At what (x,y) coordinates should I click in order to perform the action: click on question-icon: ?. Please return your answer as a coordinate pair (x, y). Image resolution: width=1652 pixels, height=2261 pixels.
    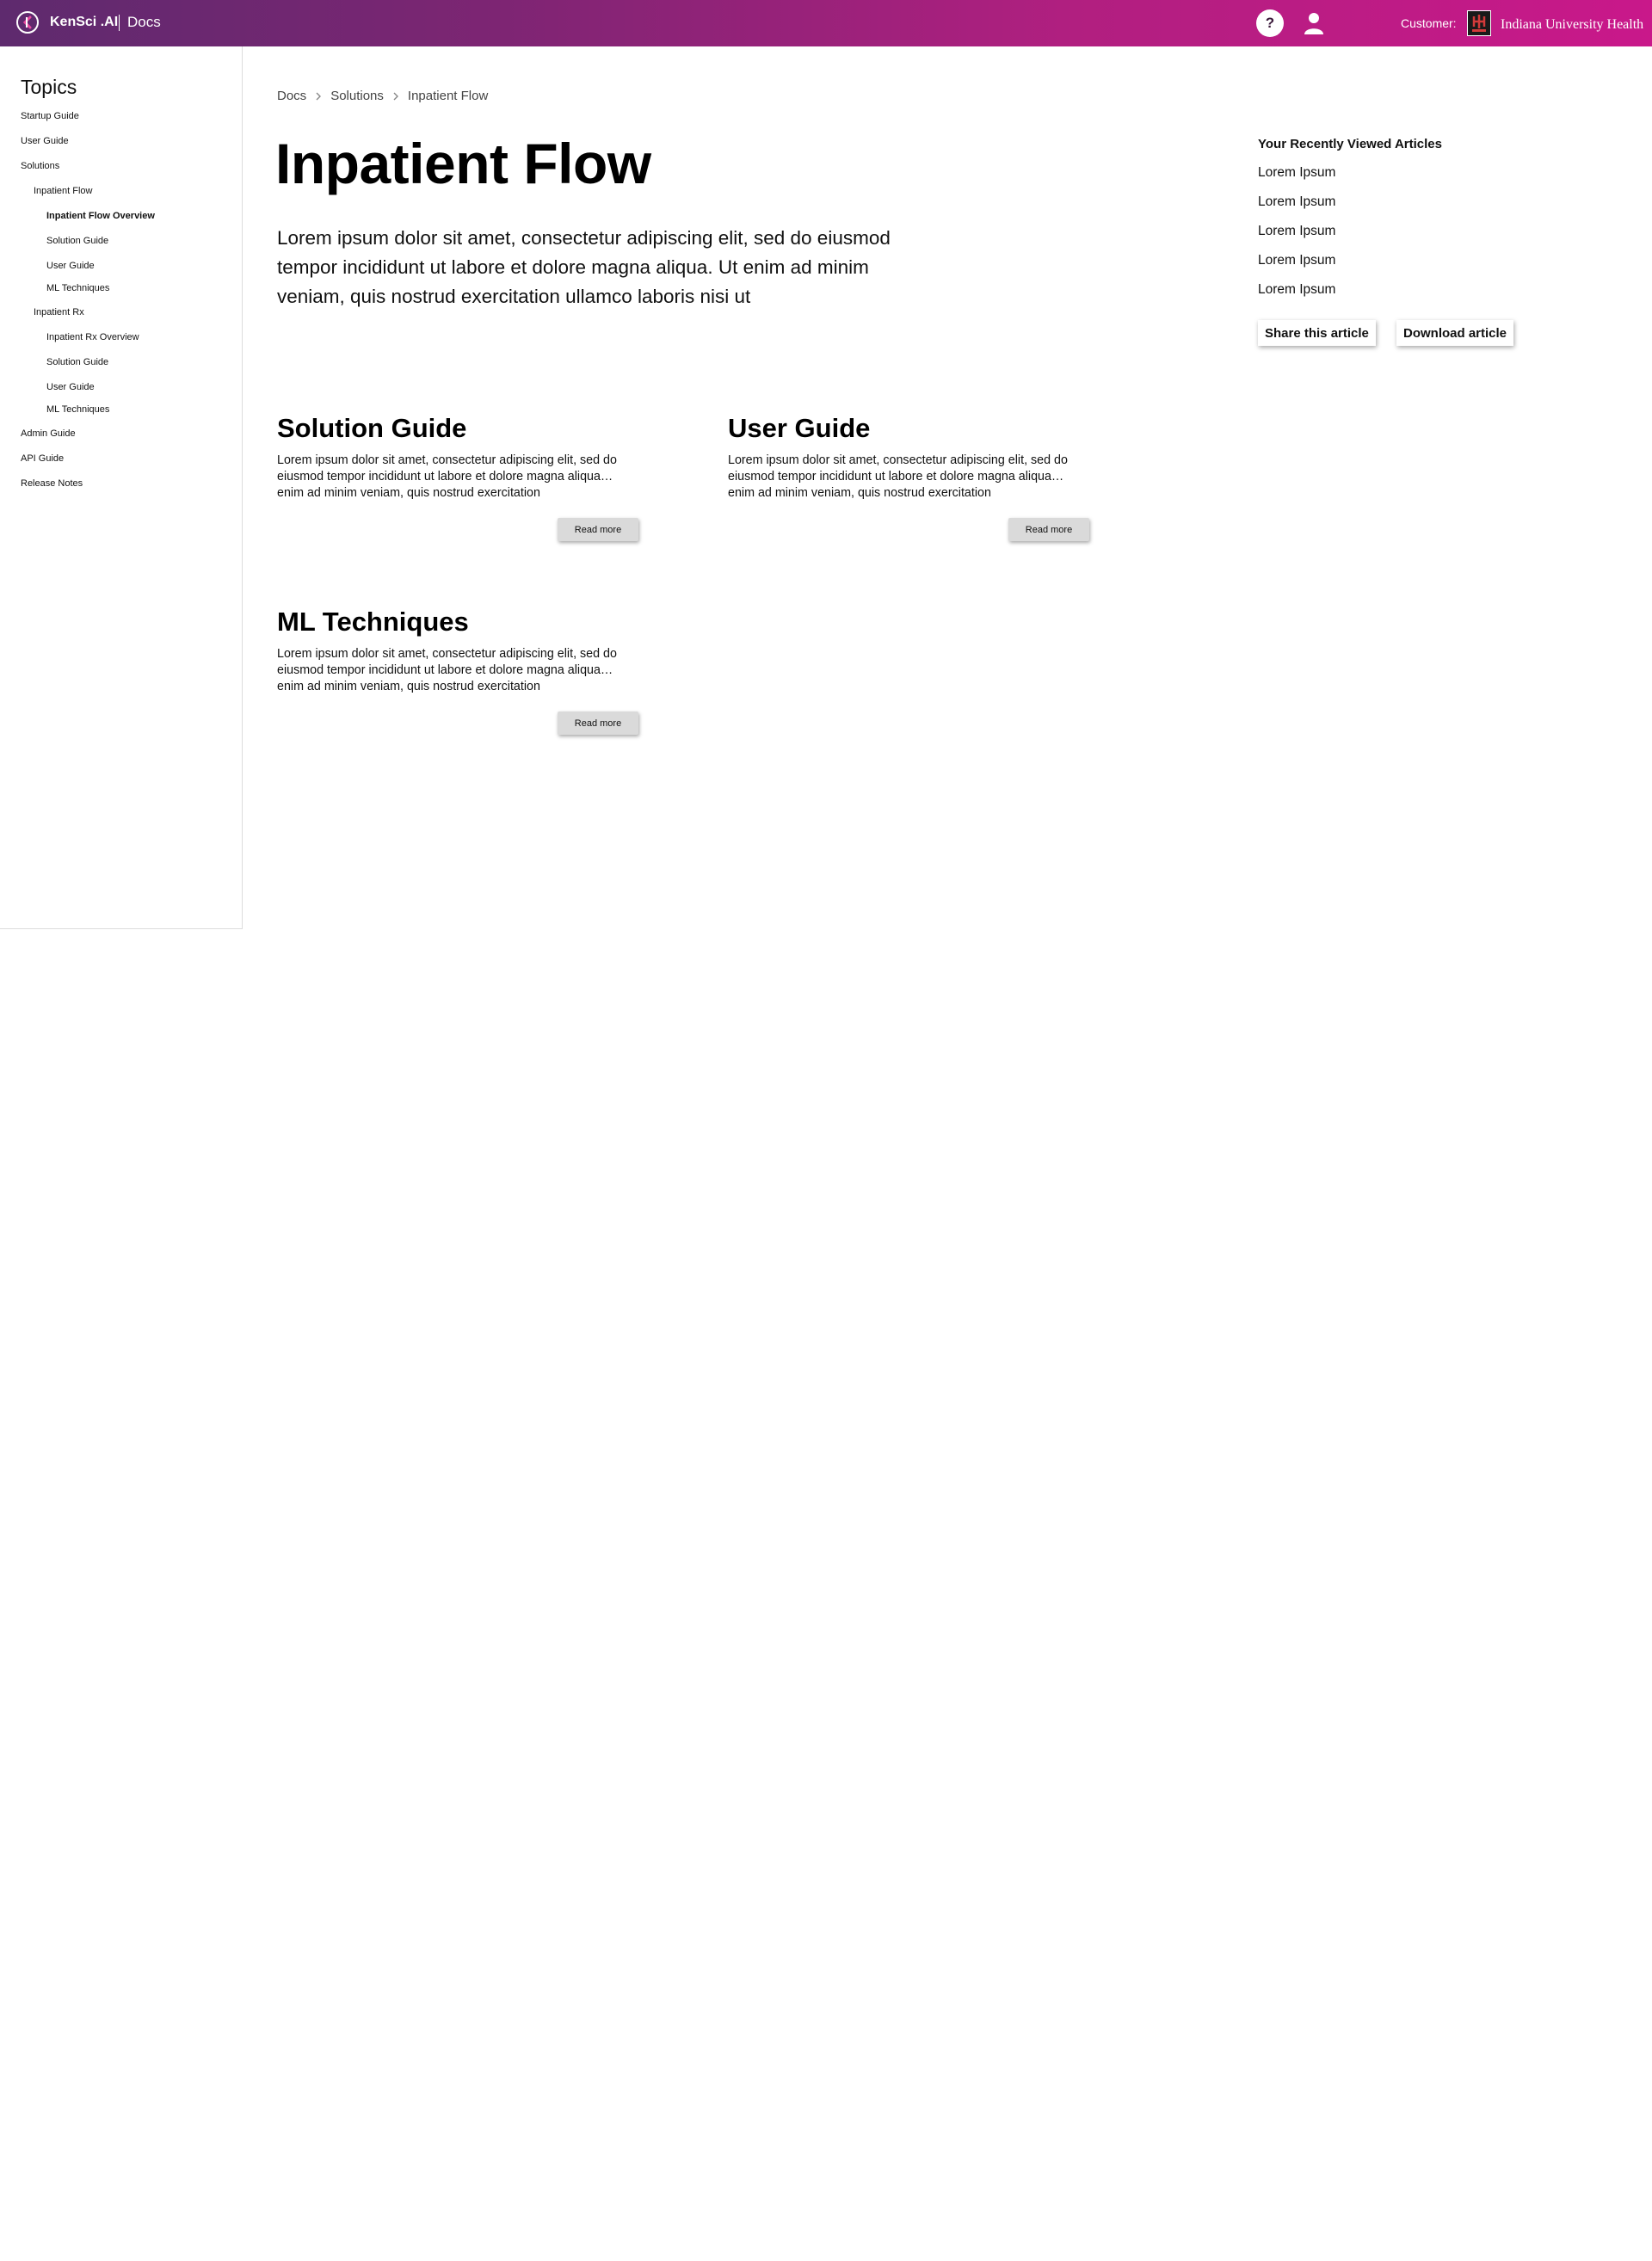
    Looking at the image, I should click on (1270, 23).